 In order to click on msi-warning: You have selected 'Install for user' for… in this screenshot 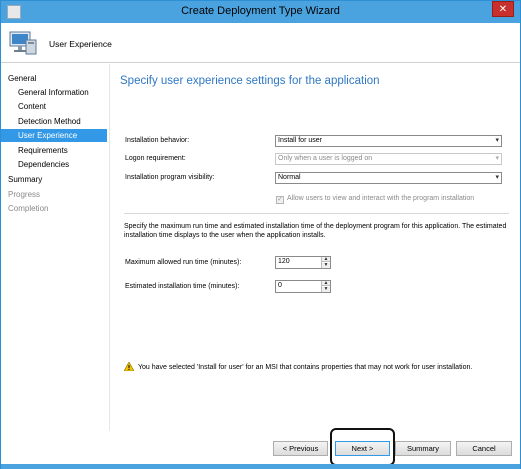, I will do `click(298, 366)`.